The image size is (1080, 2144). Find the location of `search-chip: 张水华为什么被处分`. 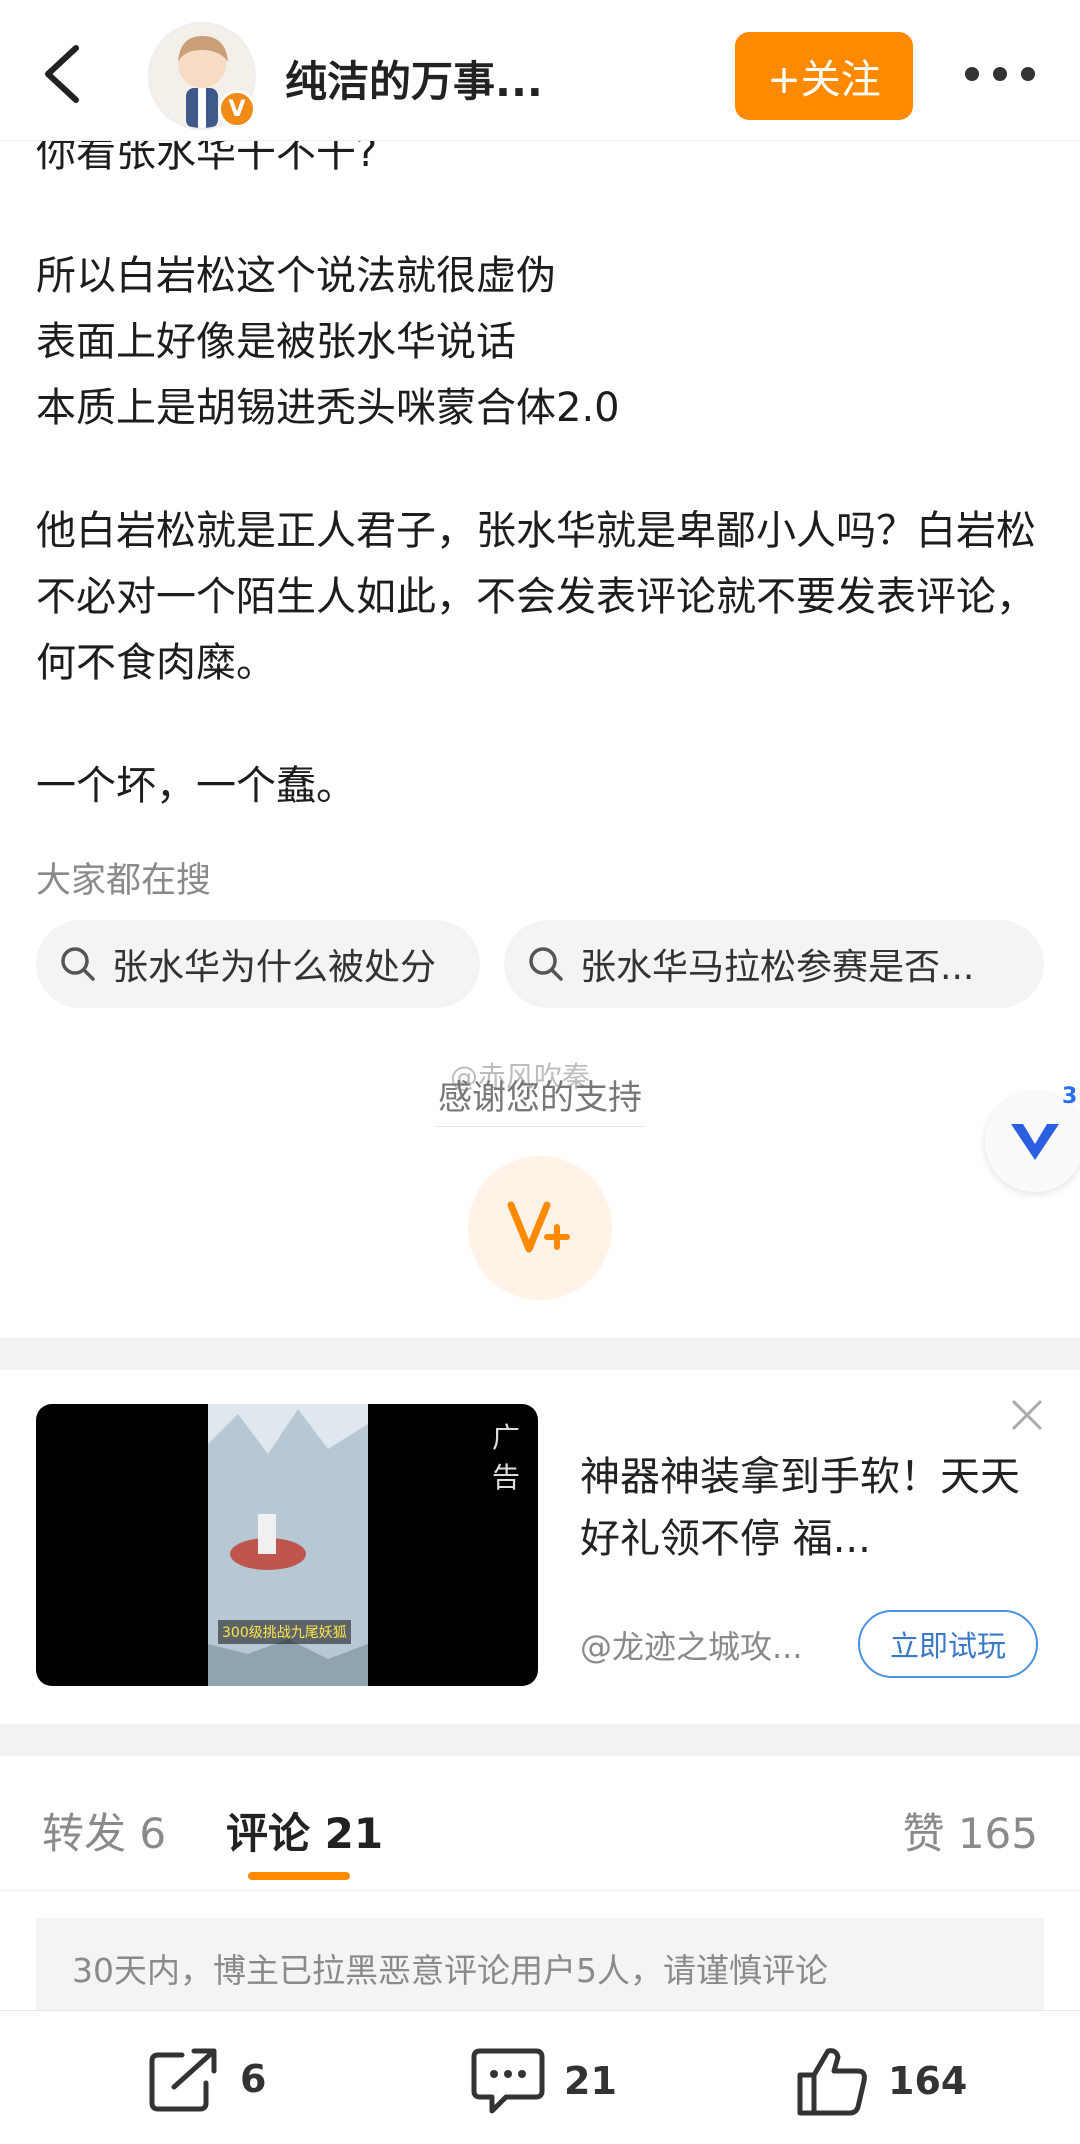

search-chip: 张水华为什么被处分 is located at coordinates (258, 964).